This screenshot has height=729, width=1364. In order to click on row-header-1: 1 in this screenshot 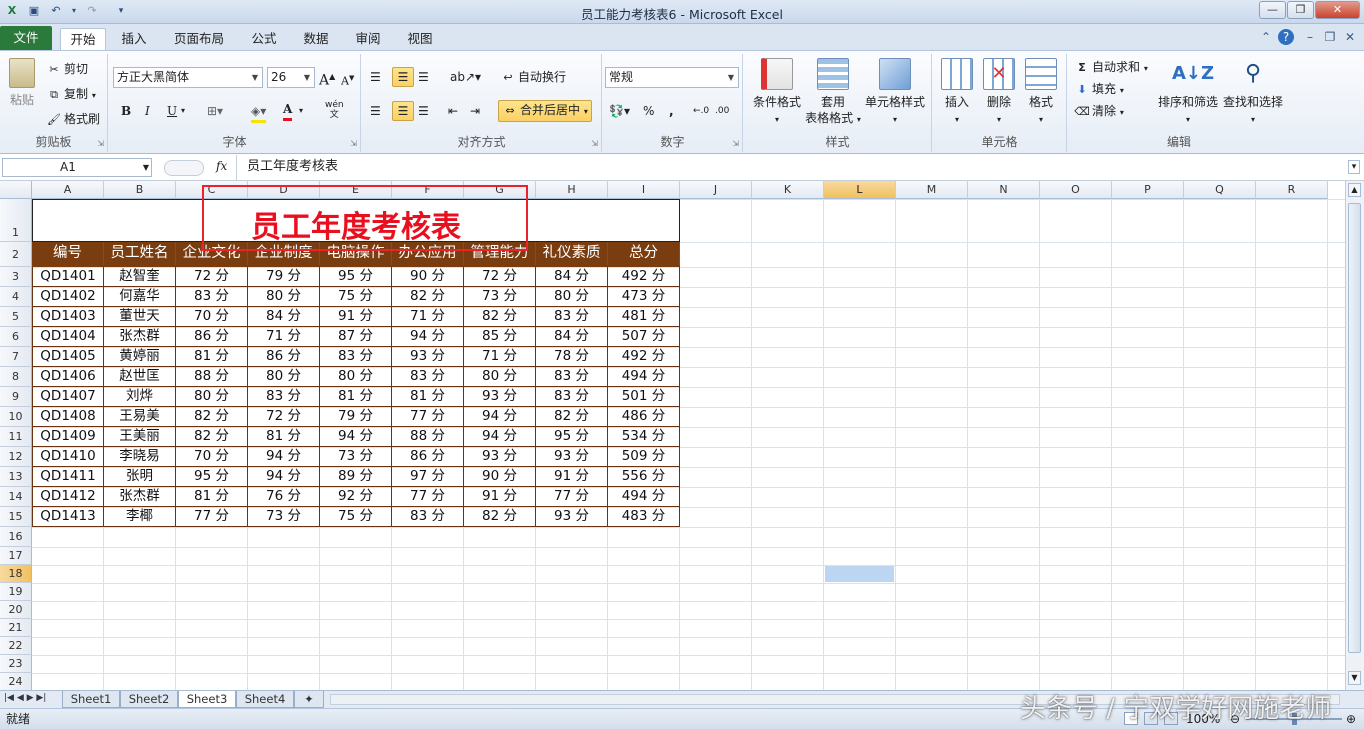, I will do `click(16, 220)`.